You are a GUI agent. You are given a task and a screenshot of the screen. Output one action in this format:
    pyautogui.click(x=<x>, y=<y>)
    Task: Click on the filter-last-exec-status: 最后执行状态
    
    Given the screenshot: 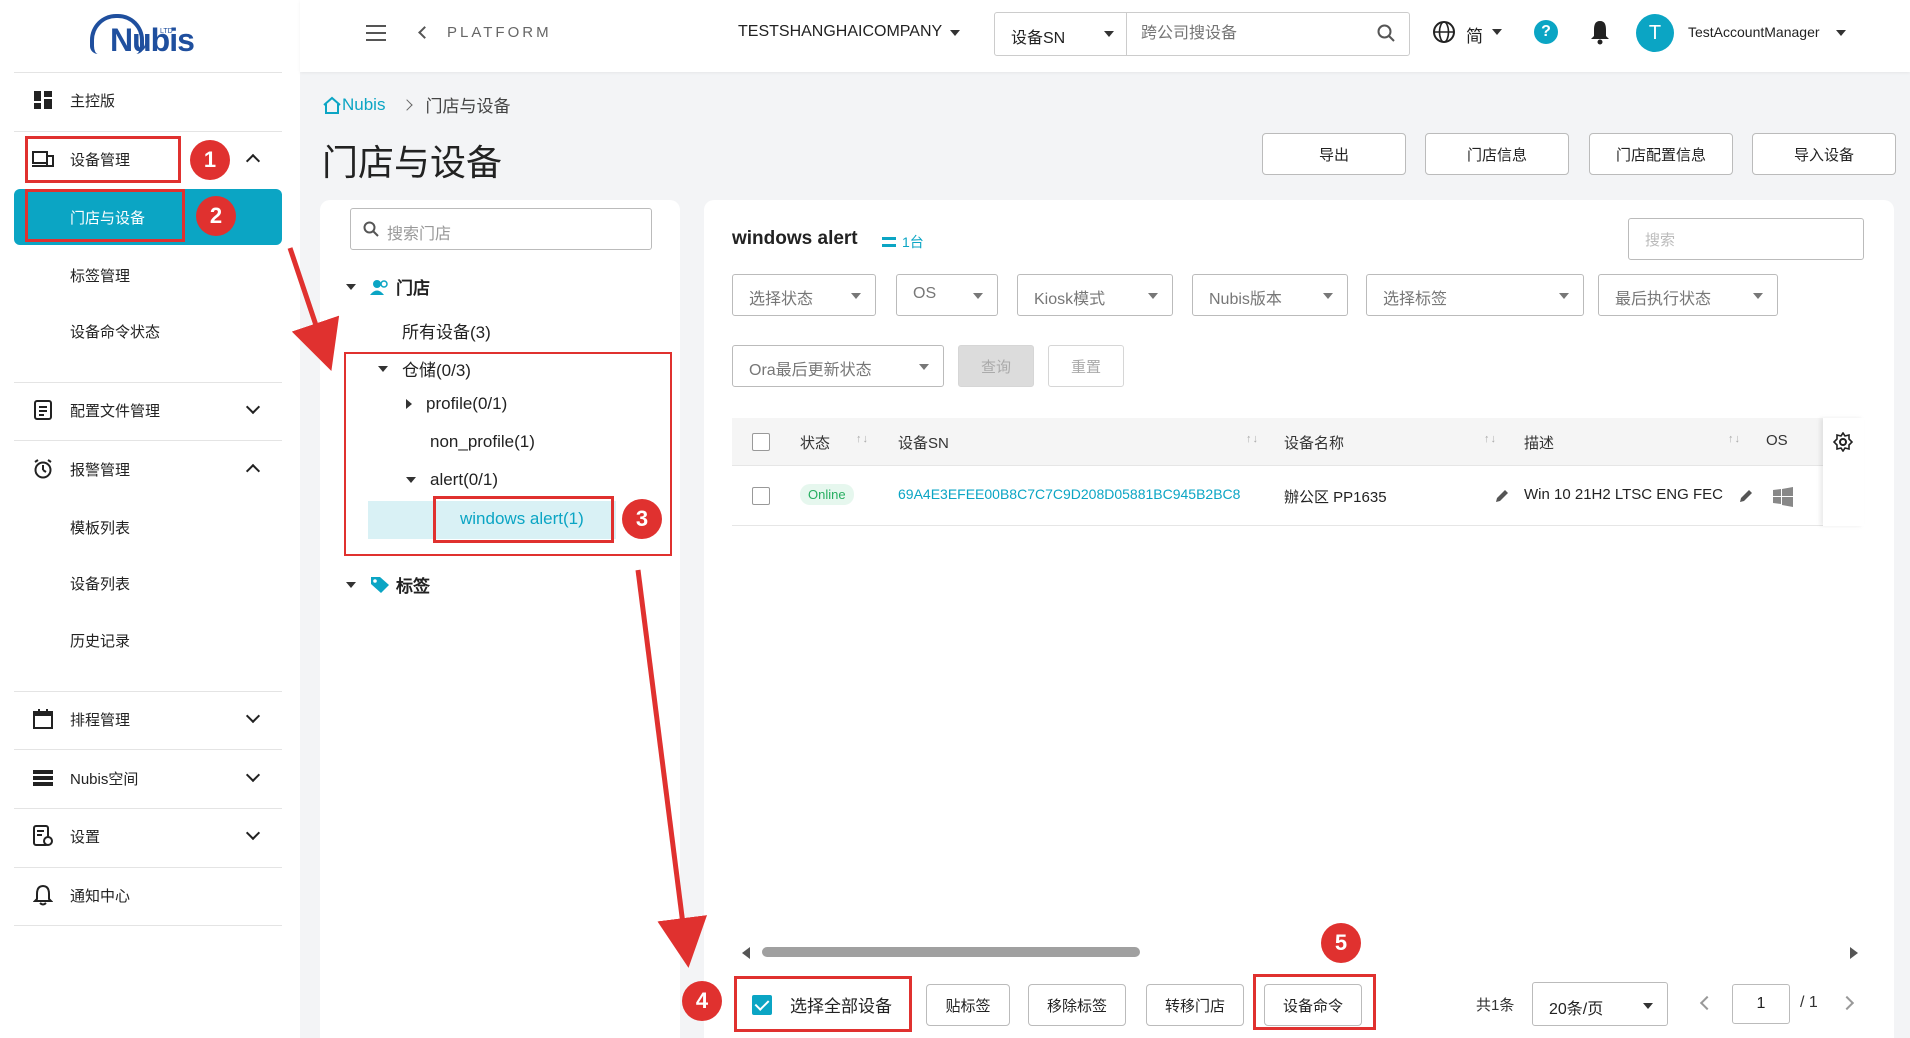 What is the action you would take?
    pyautogui.click(x=1688, y=295)
    